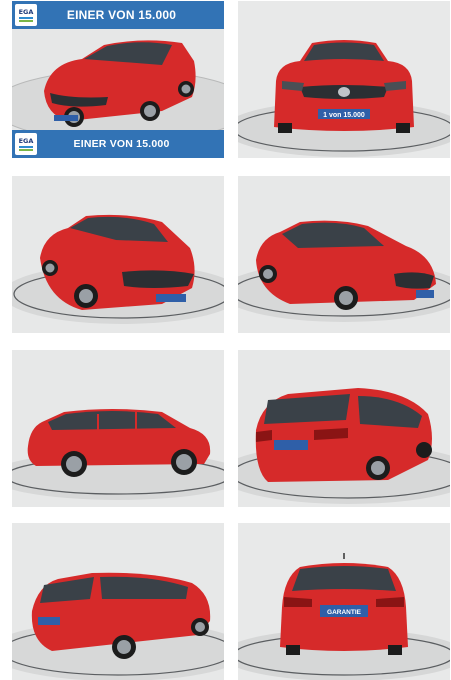  I want to click on front-plate-text: 1 von 15.000, so click(344, 115).